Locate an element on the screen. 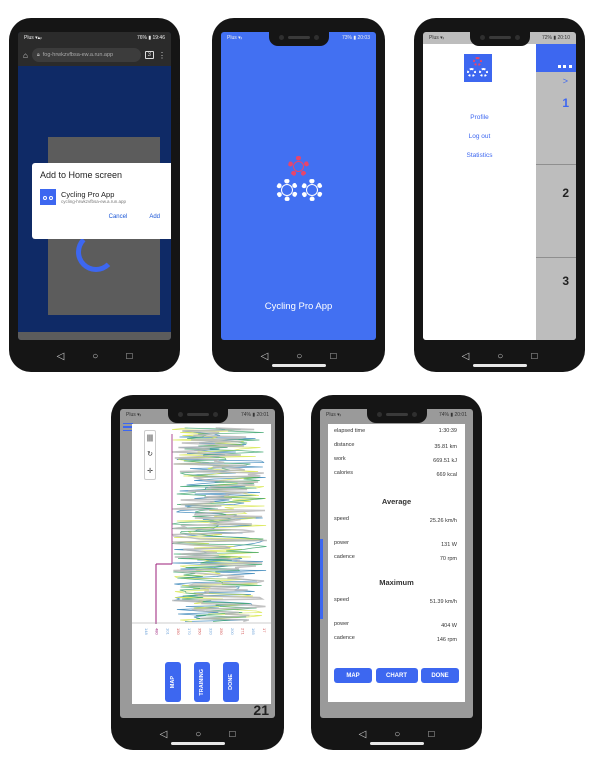  drawer-app-icon is located at coordinates (478, 68).